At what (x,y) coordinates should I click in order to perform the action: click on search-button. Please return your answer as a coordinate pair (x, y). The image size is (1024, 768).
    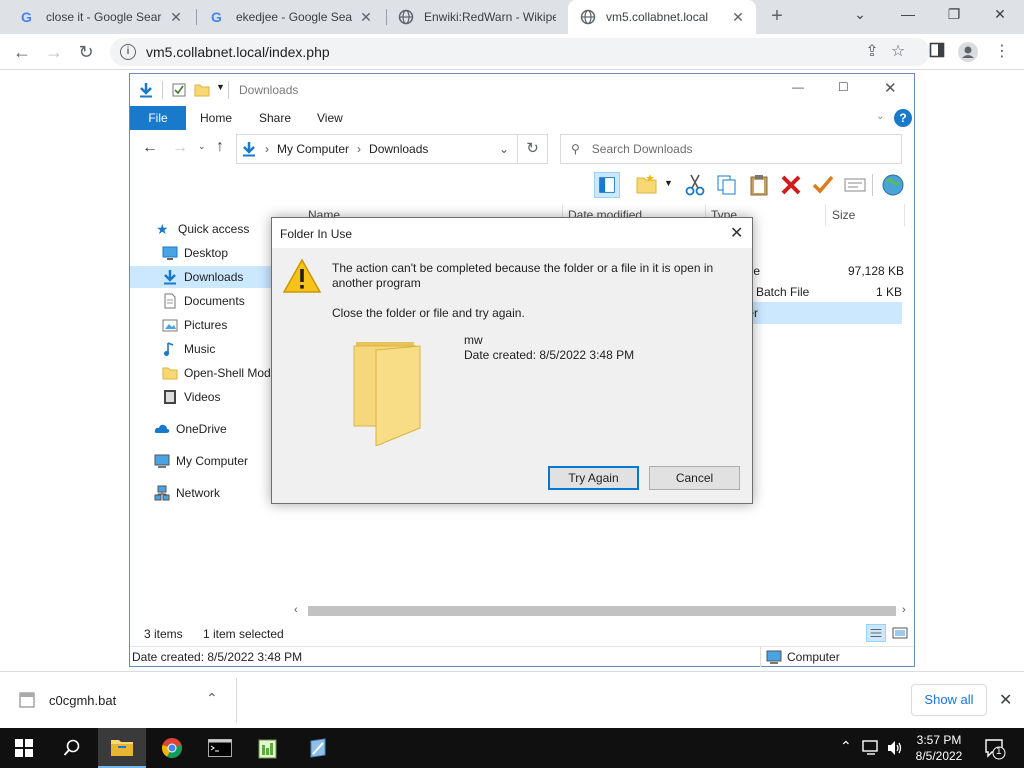
    Looking at the image, I should click on (72, 748).